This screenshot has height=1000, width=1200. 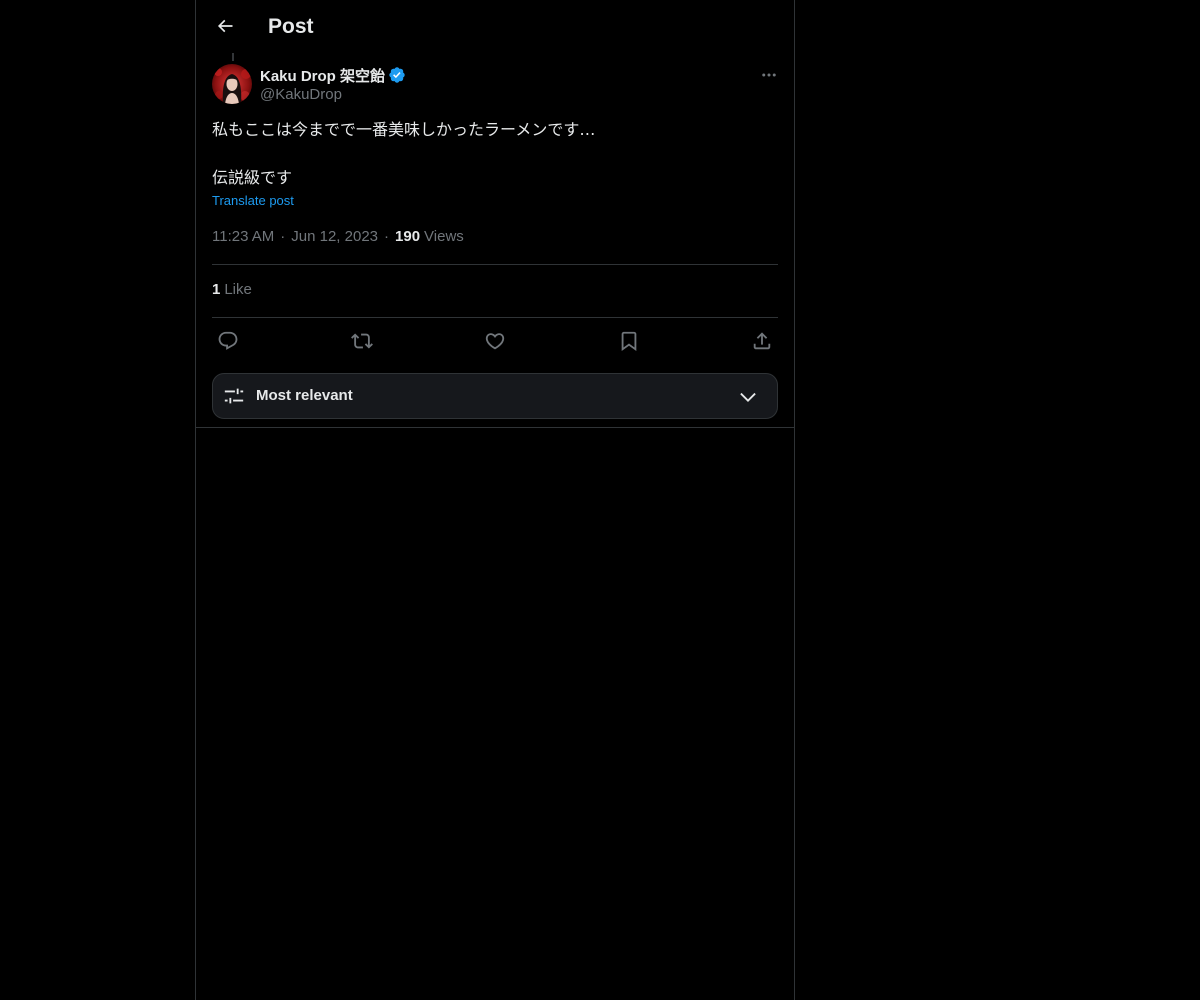 I want to click on repost-button, so click(x=362, y=341).